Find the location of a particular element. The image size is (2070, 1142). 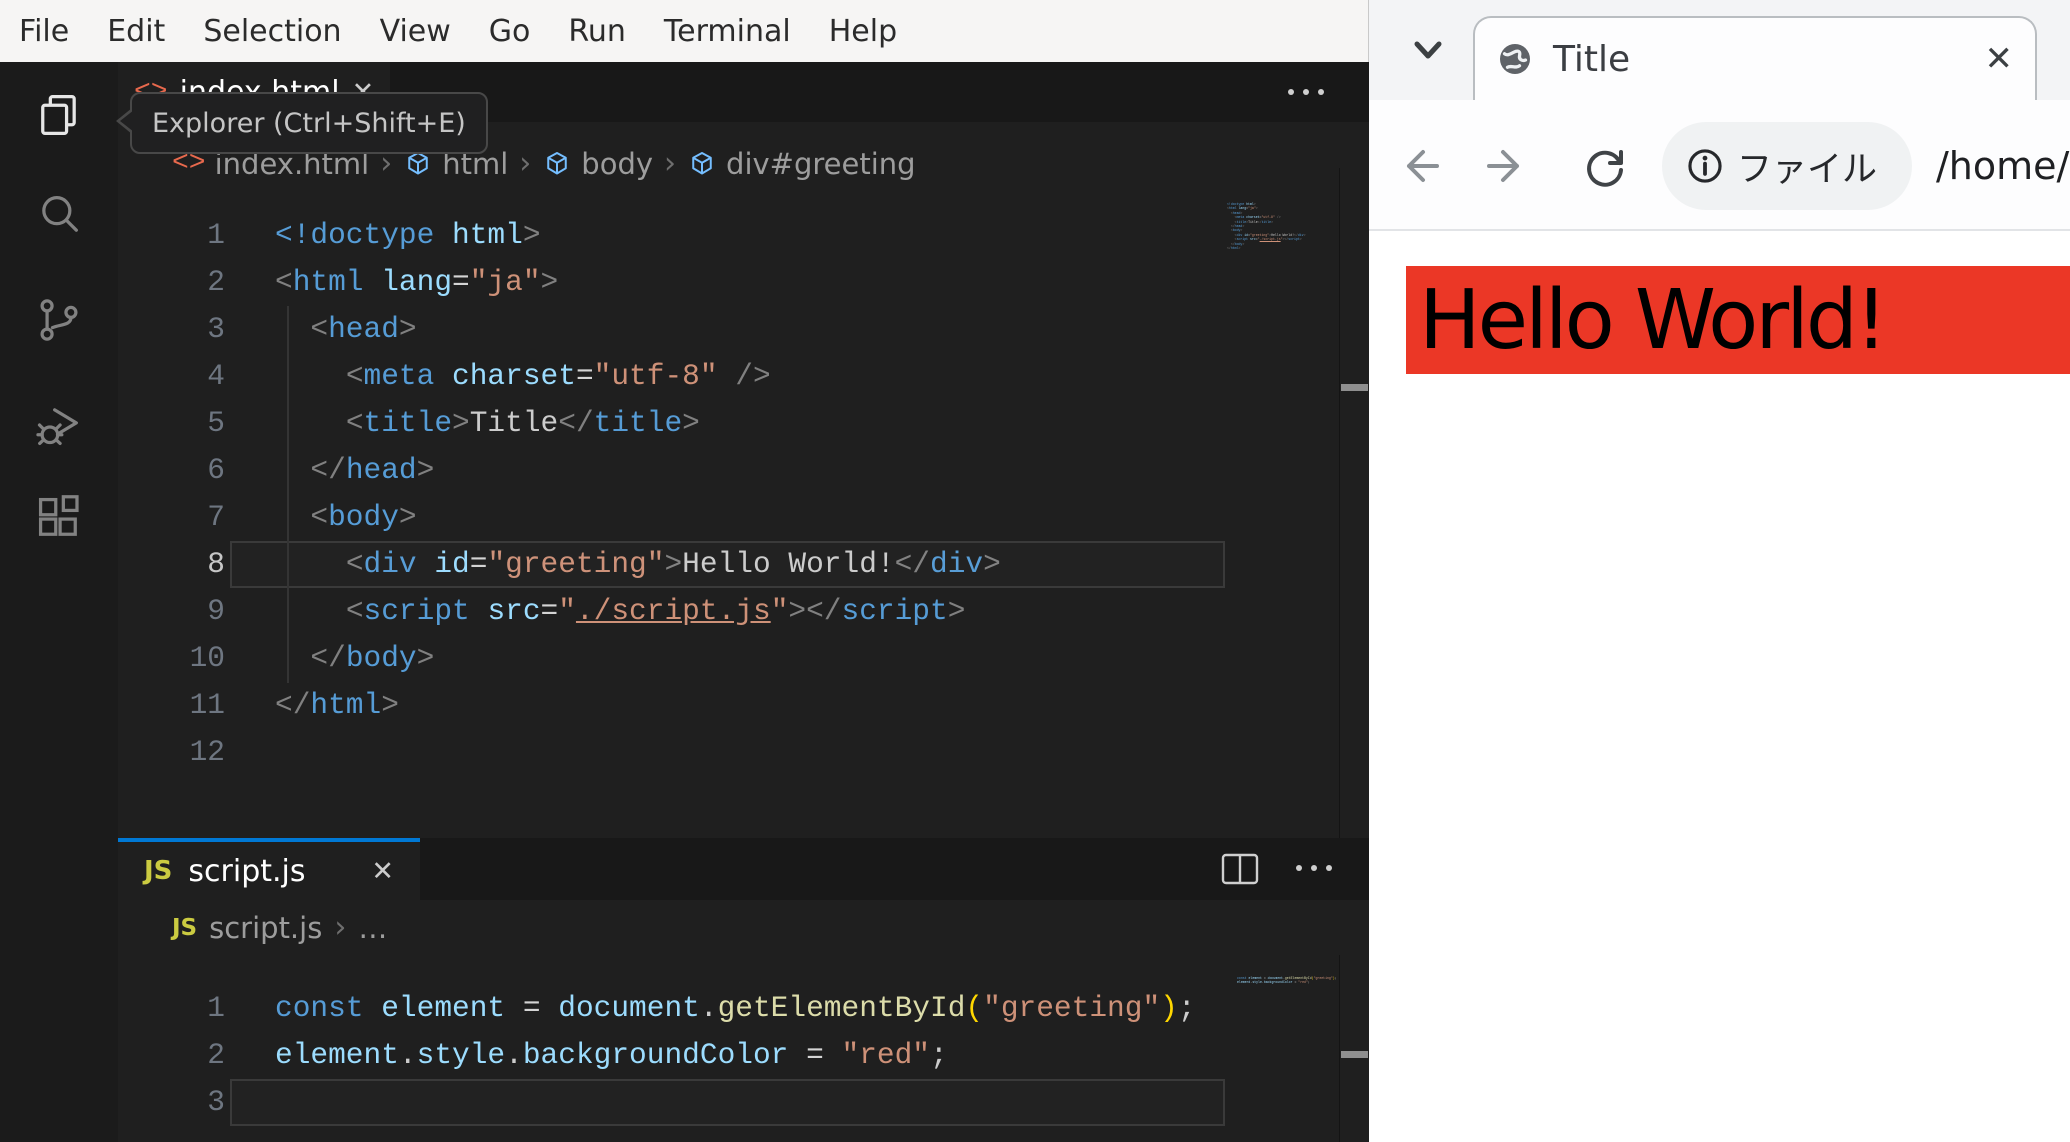

code-line: 5 <title>Title</title> is located at coordinates (728, 423).